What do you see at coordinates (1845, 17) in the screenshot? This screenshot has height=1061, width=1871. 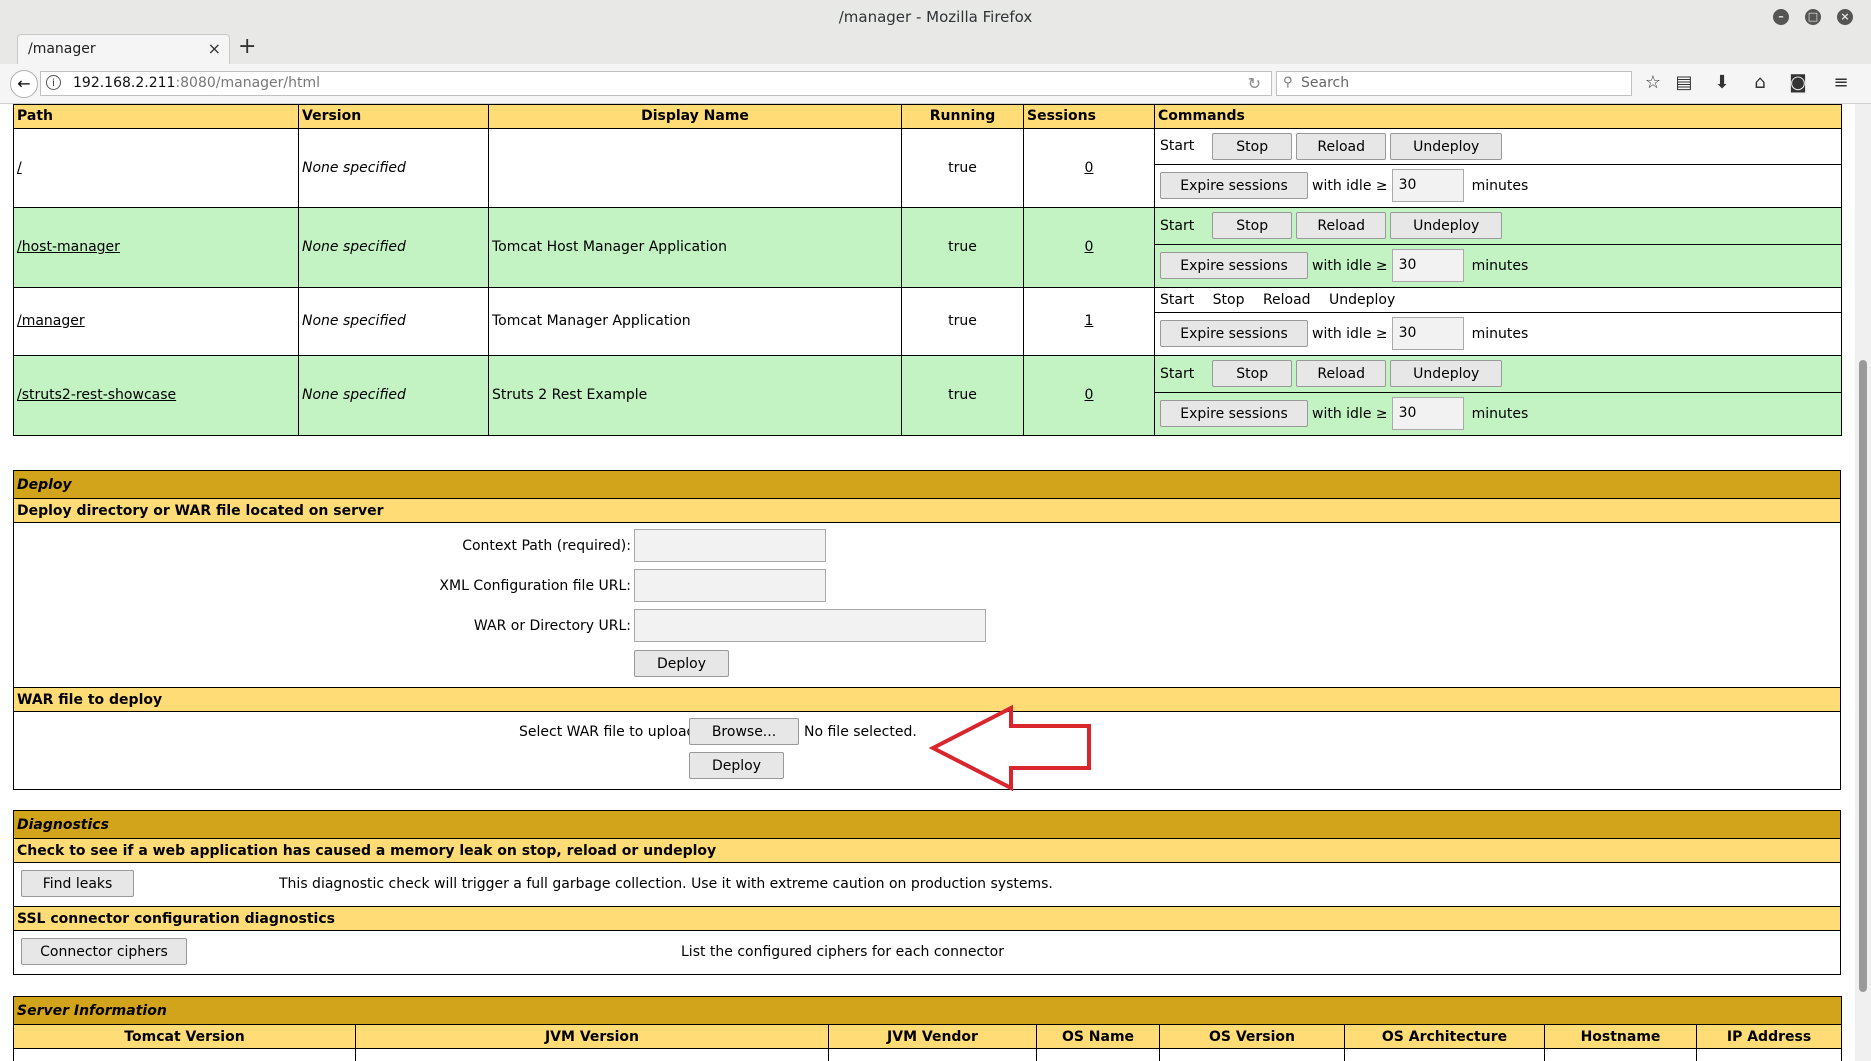 I see `close-window-icon: ×` at bounding box center [1845, 17].